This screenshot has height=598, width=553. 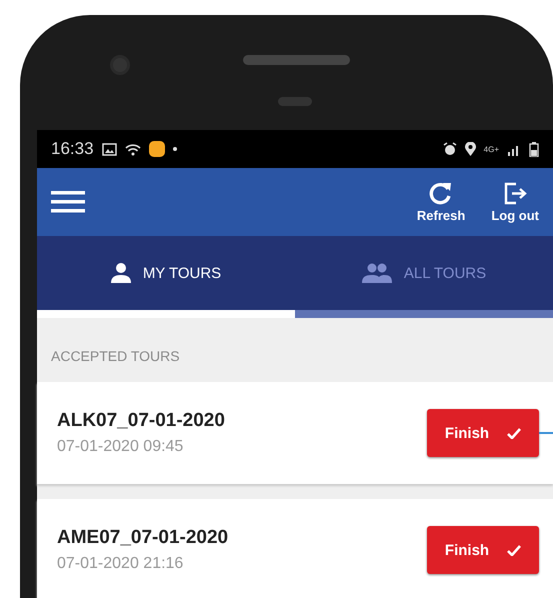 I want to click on connector-line, so click(x=546, y=433).